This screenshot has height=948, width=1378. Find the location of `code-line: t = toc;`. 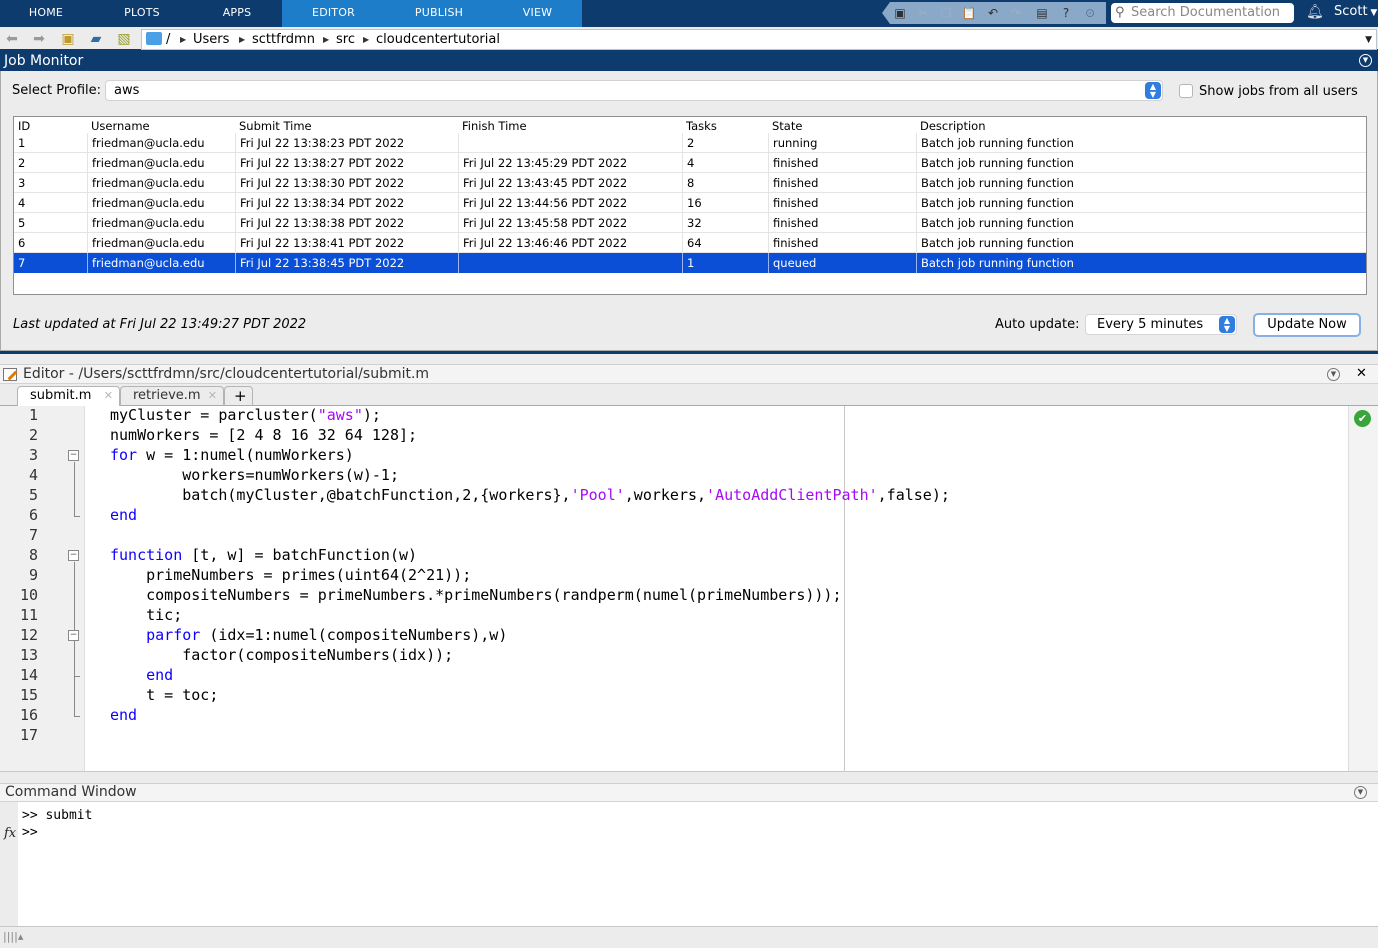

code-line: t = toc; is located at coordinates (164, 695).